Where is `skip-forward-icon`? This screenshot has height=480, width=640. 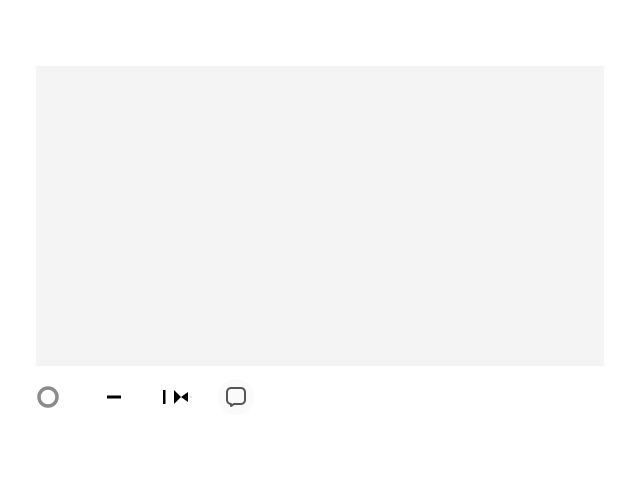
skip-forward-icon is located at coordinates (178, 397).